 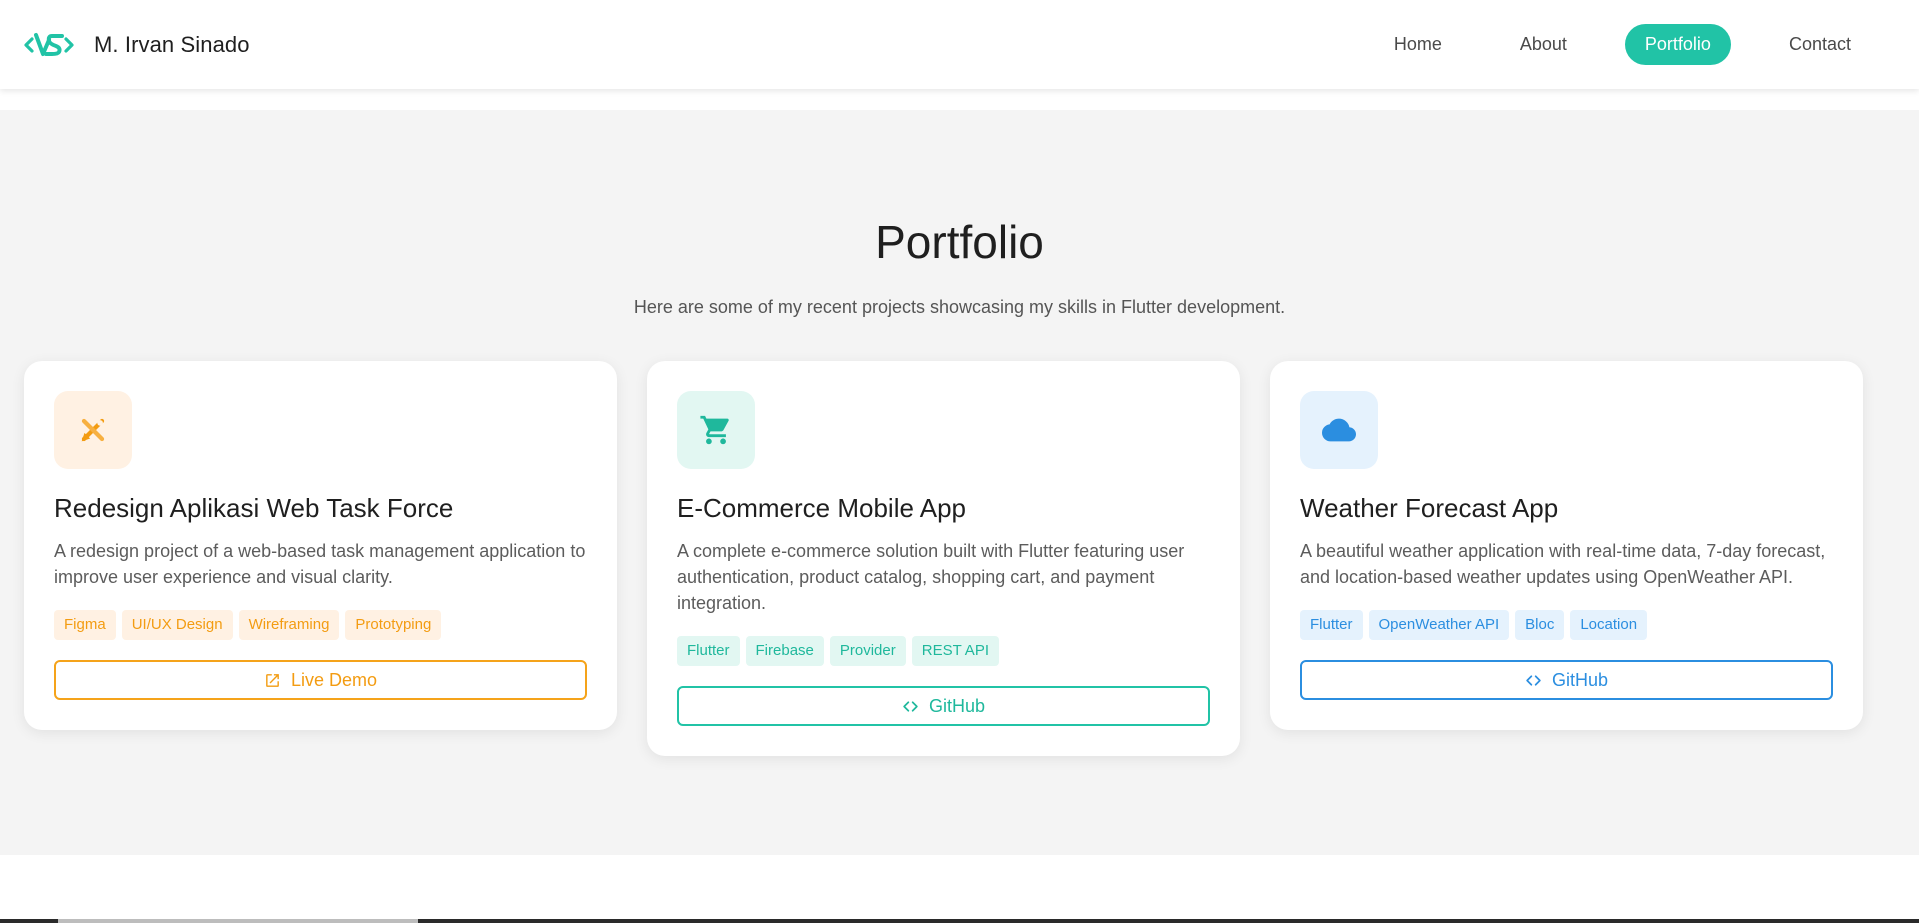 I want to click on tag: Bloc, so click(x=1540, y=625).